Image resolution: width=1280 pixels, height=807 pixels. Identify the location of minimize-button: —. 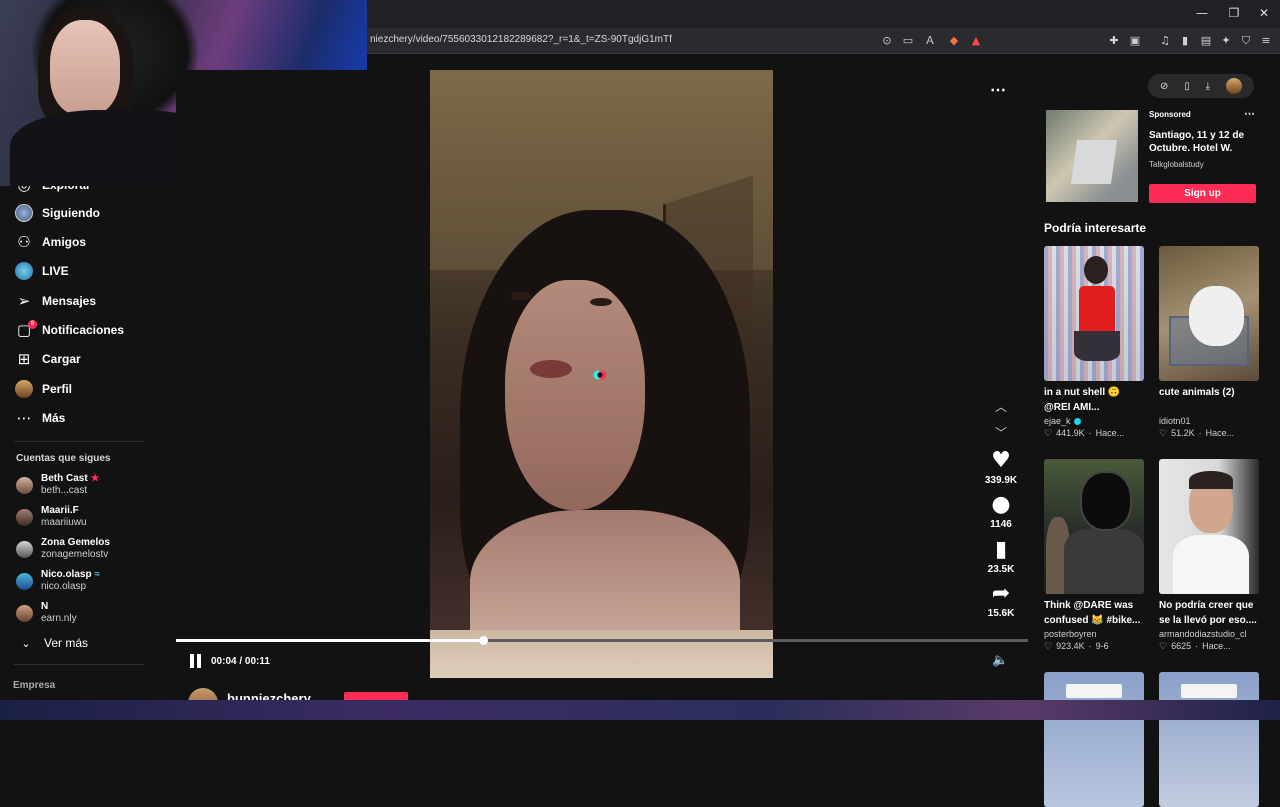
(1202, 13).